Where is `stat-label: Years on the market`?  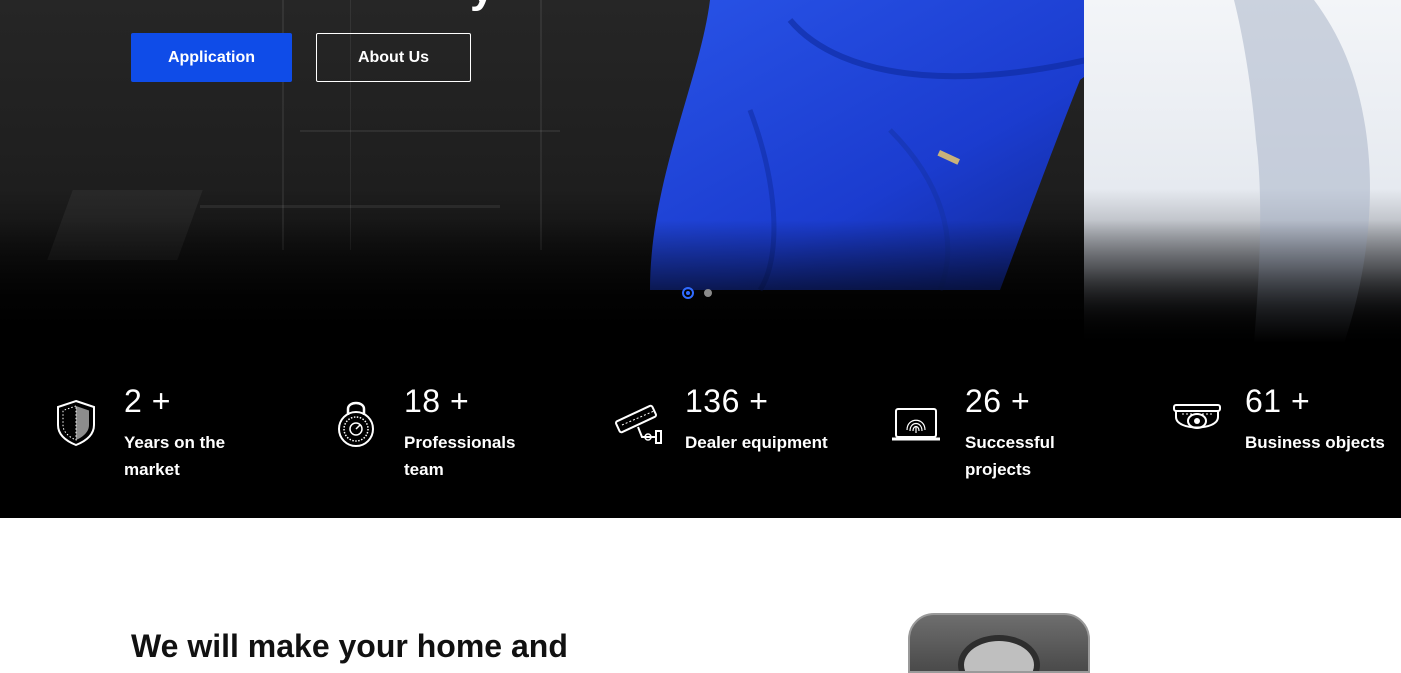 stat-label: Years on the market is located at coordinates (175, 456).